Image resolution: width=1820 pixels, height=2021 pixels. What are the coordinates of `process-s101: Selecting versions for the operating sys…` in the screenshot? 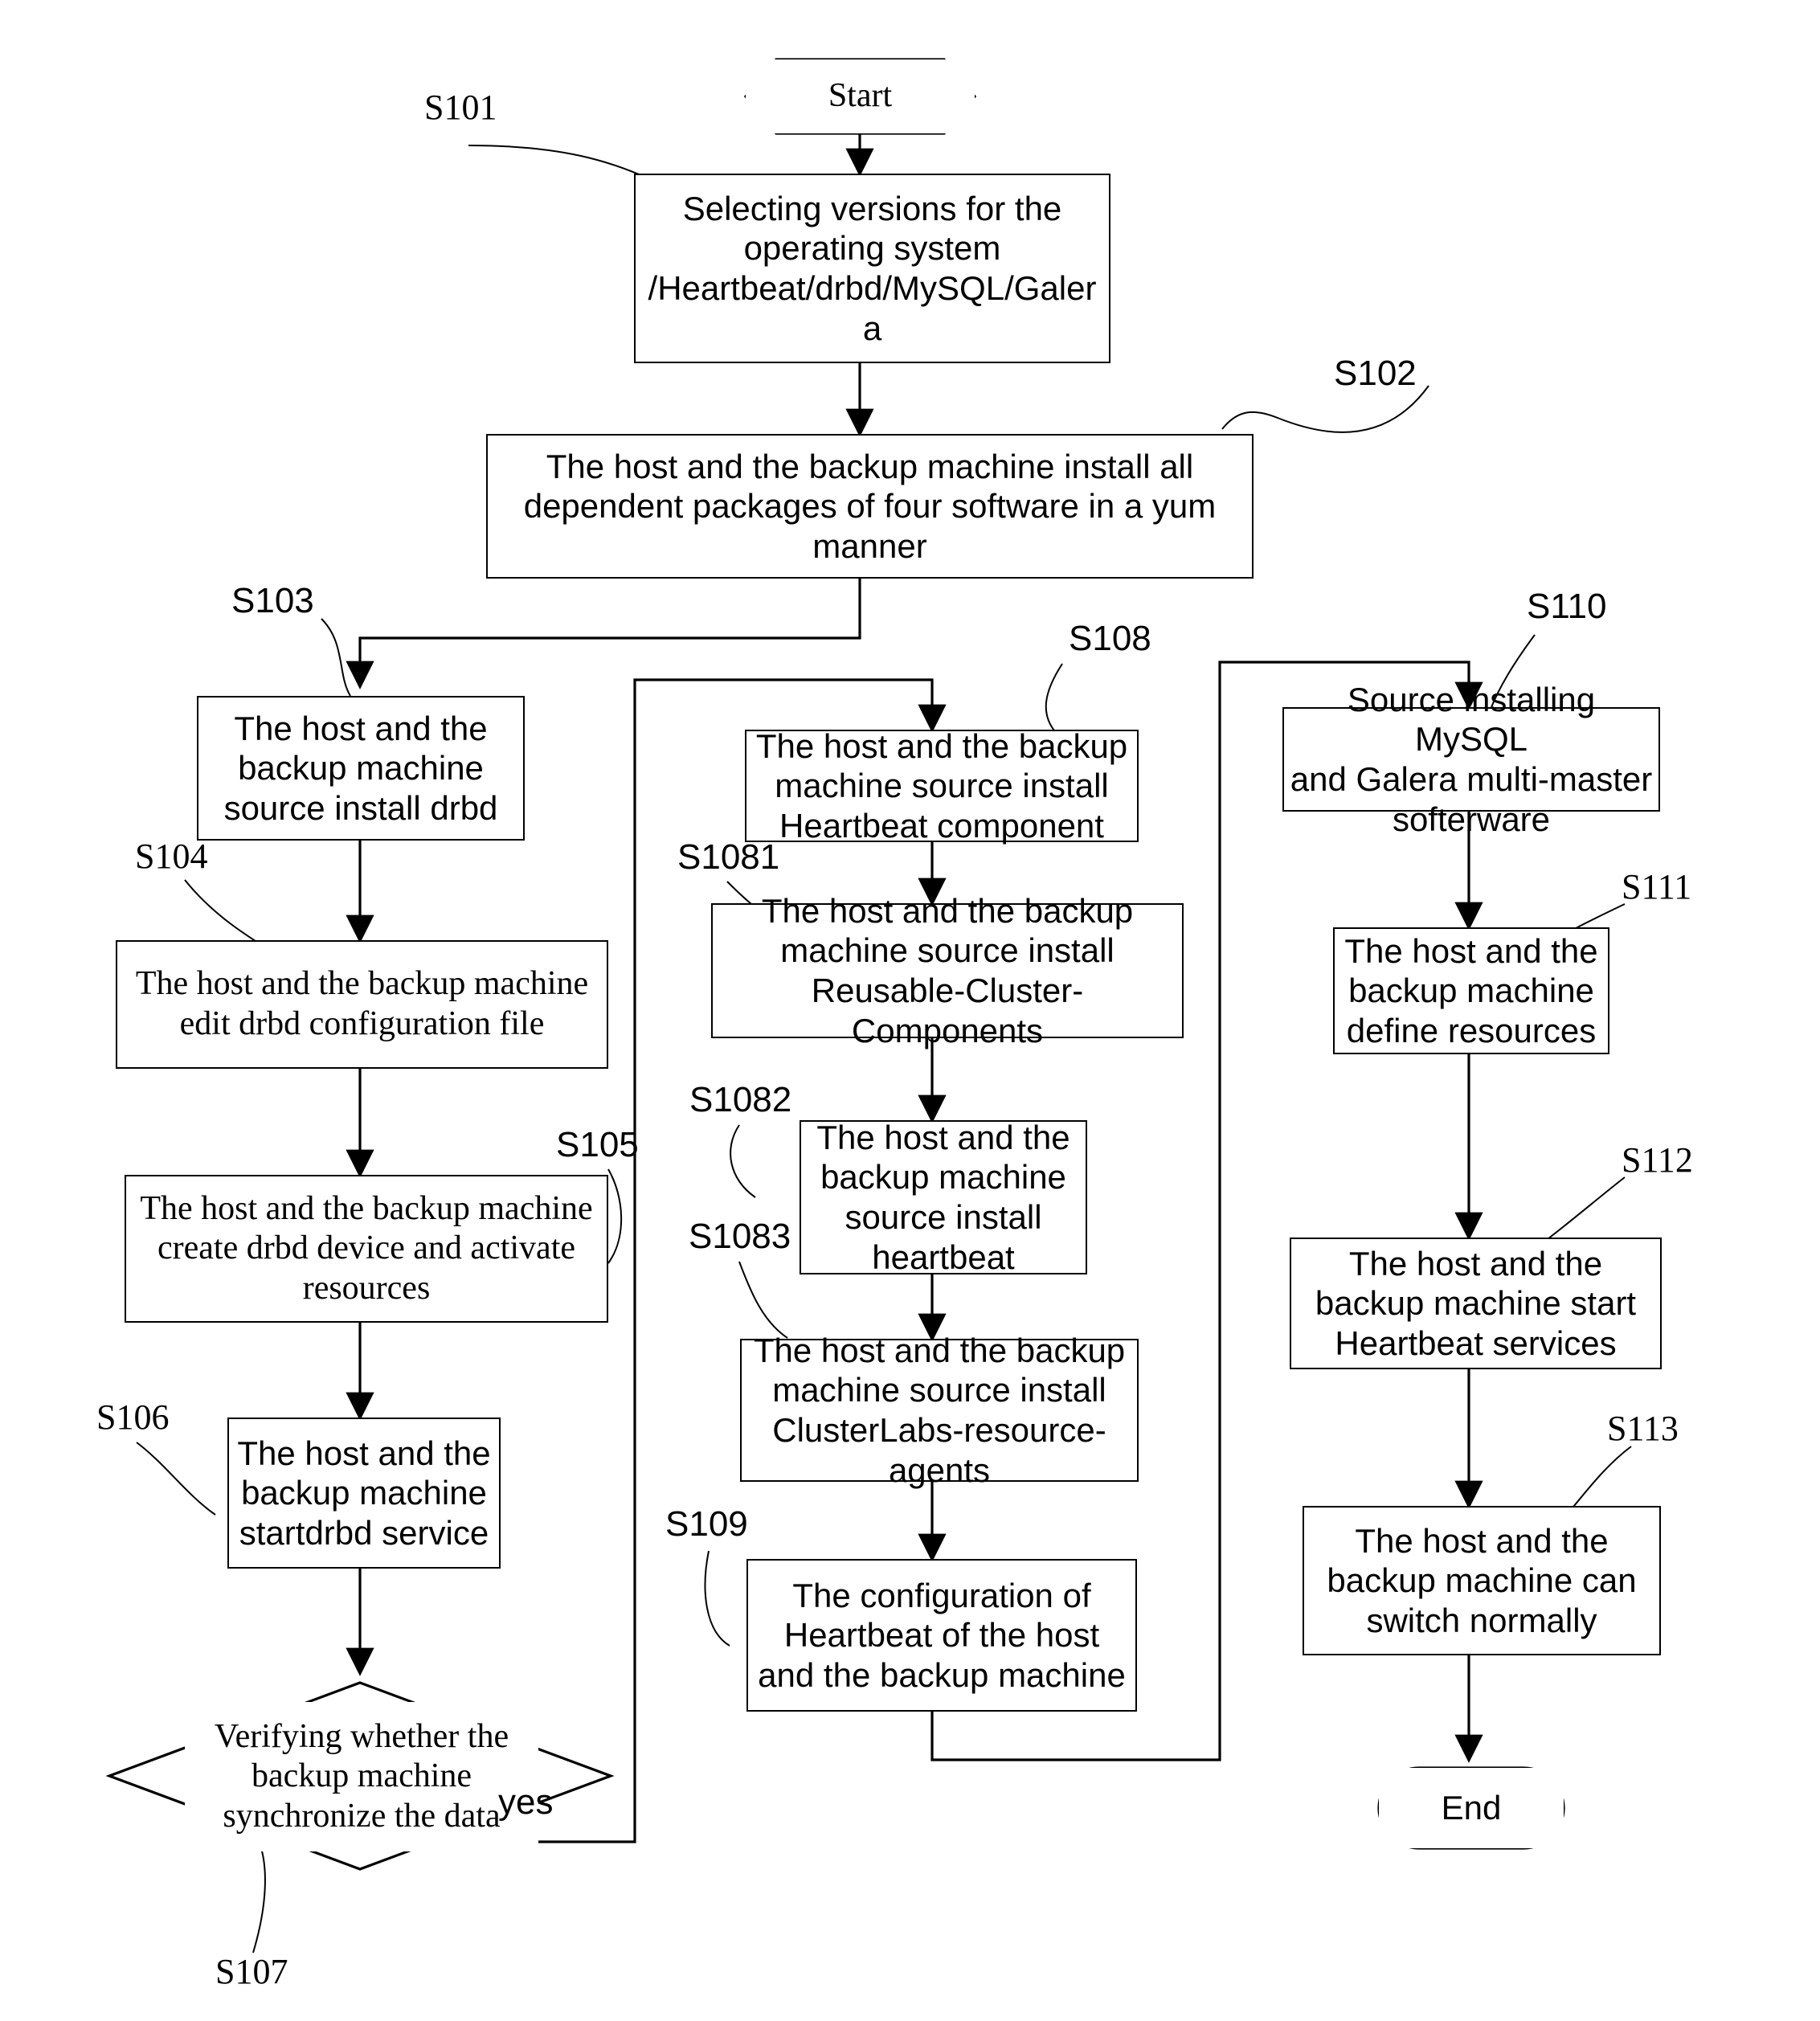 It's located at (872, 268).